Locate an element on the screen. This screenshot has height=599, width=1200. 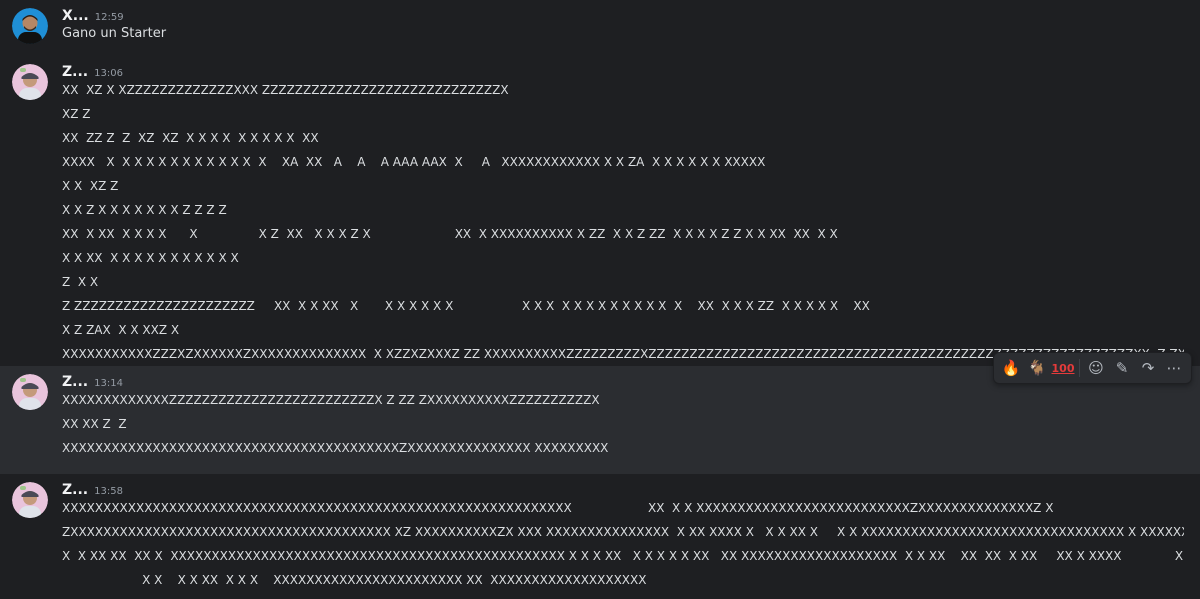
message-text: XX XX Z Z is located at coordinates (94, 424).